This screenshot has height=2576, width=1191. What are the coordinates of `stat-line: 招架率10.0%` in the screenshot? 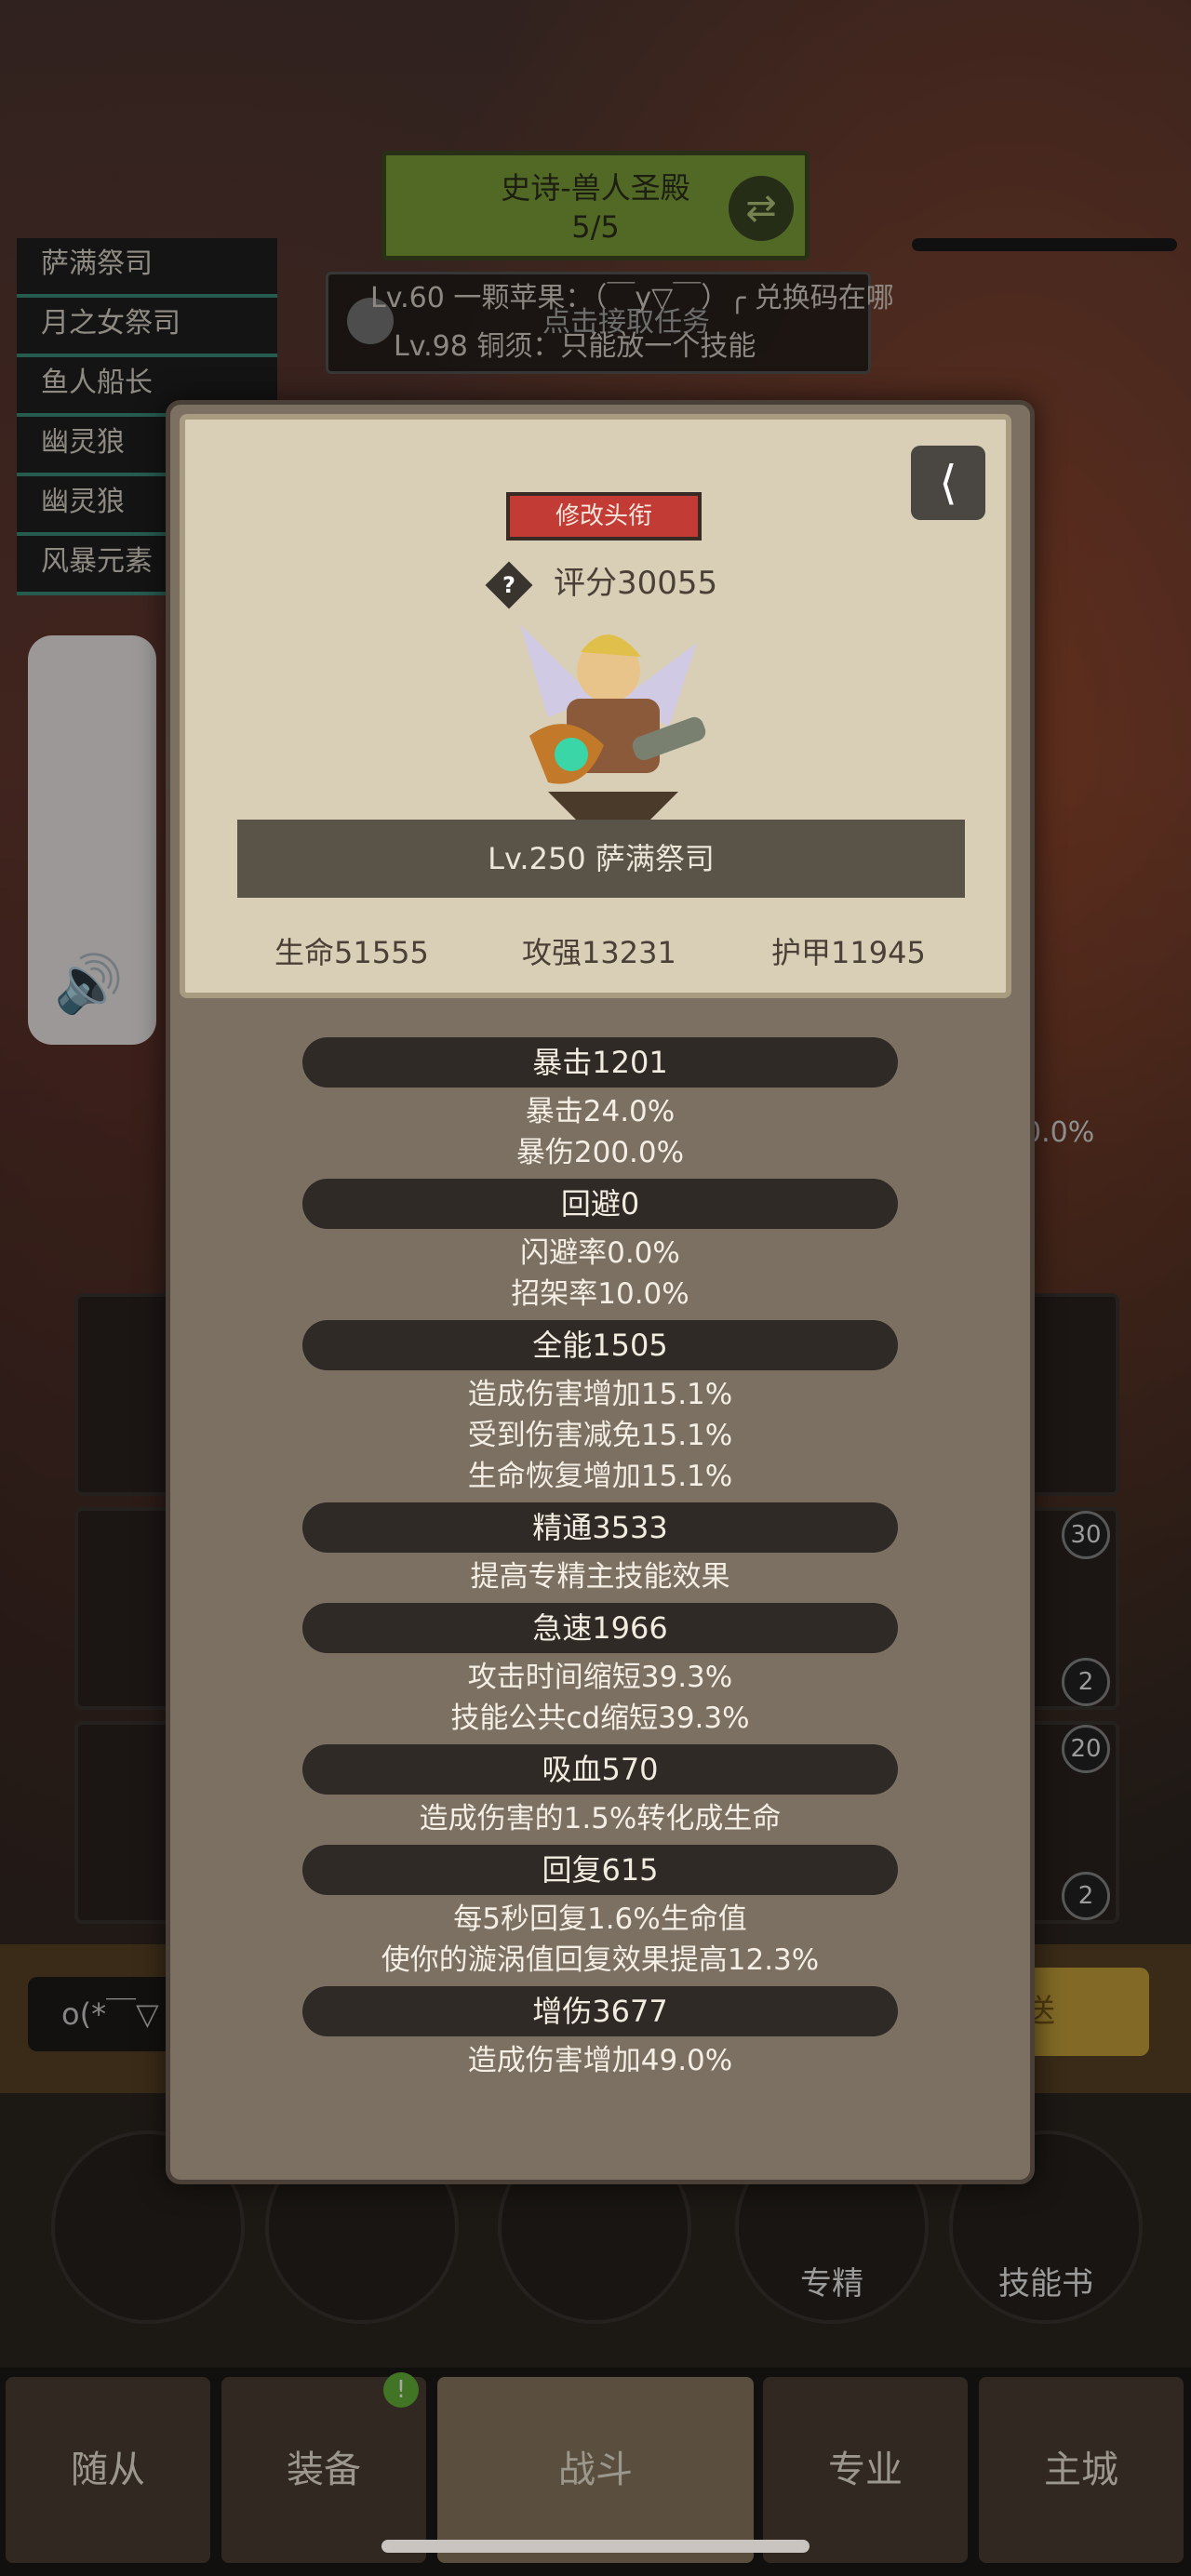 It's located at (600, 1294).